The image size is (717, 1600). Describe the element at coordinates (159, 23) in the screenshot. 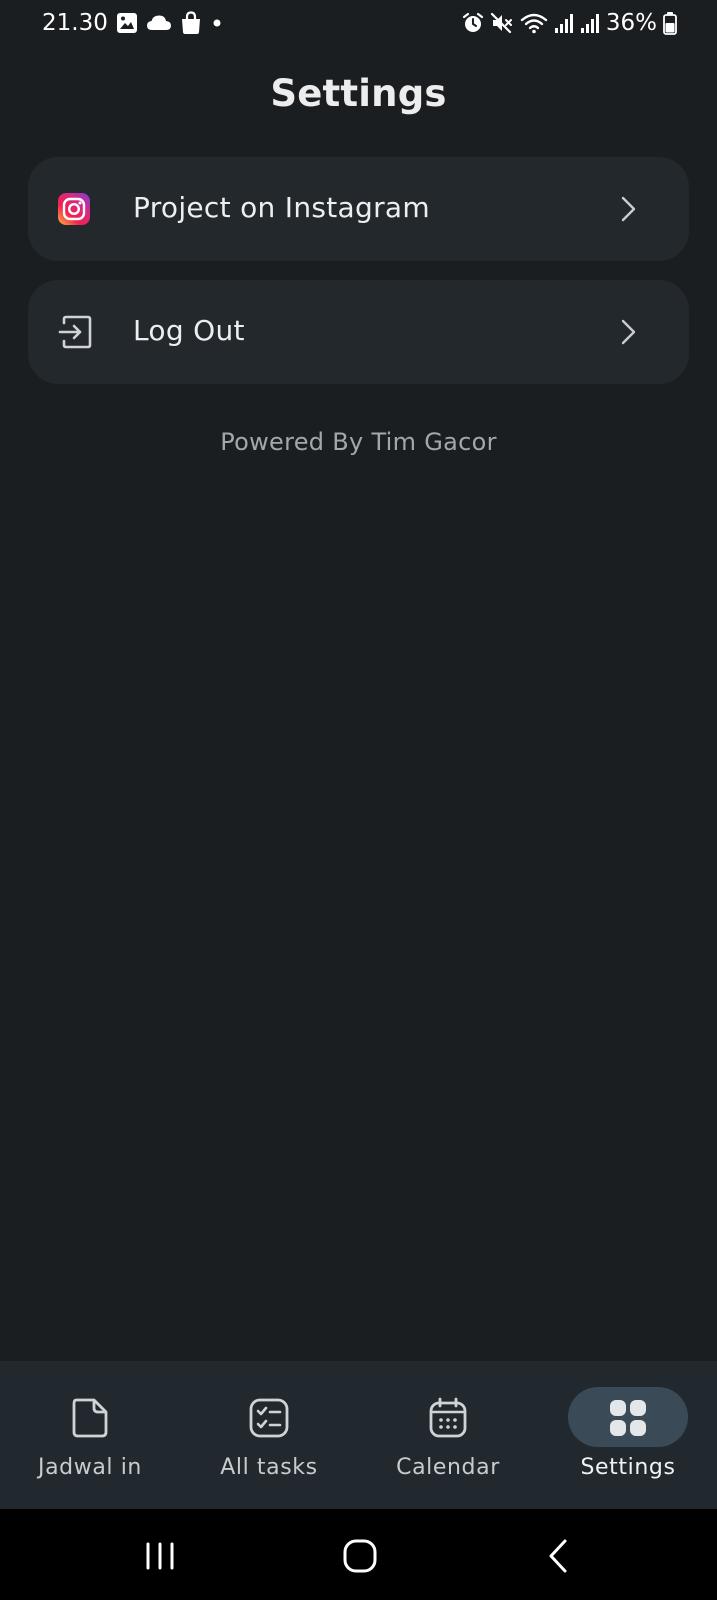

I see `cloud-icon` at that location.